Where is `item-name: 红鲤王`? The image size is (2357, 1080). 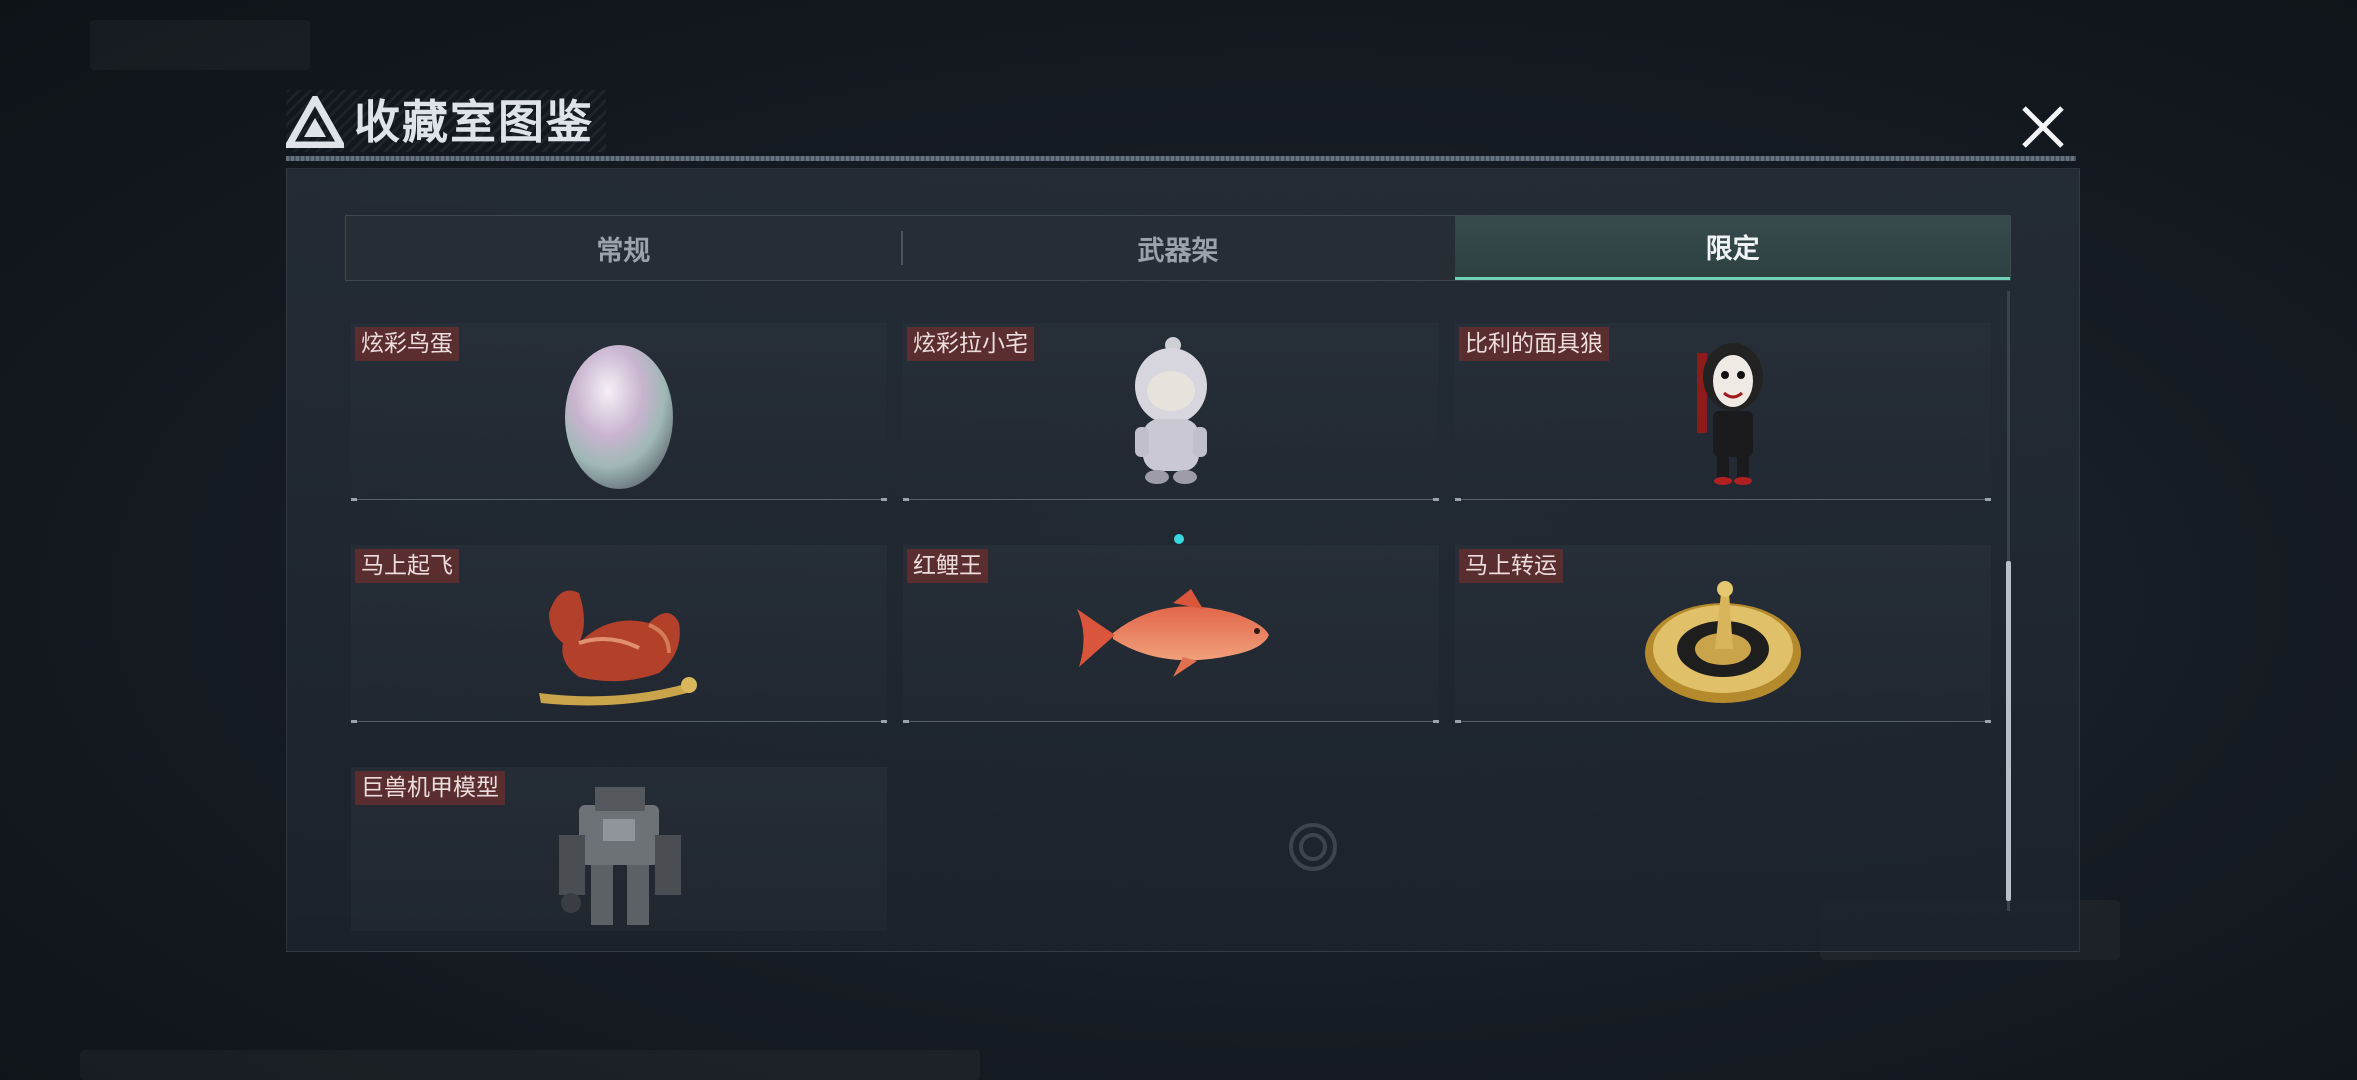 item-name: 红鲤王 is located at coordinates (947, 566).